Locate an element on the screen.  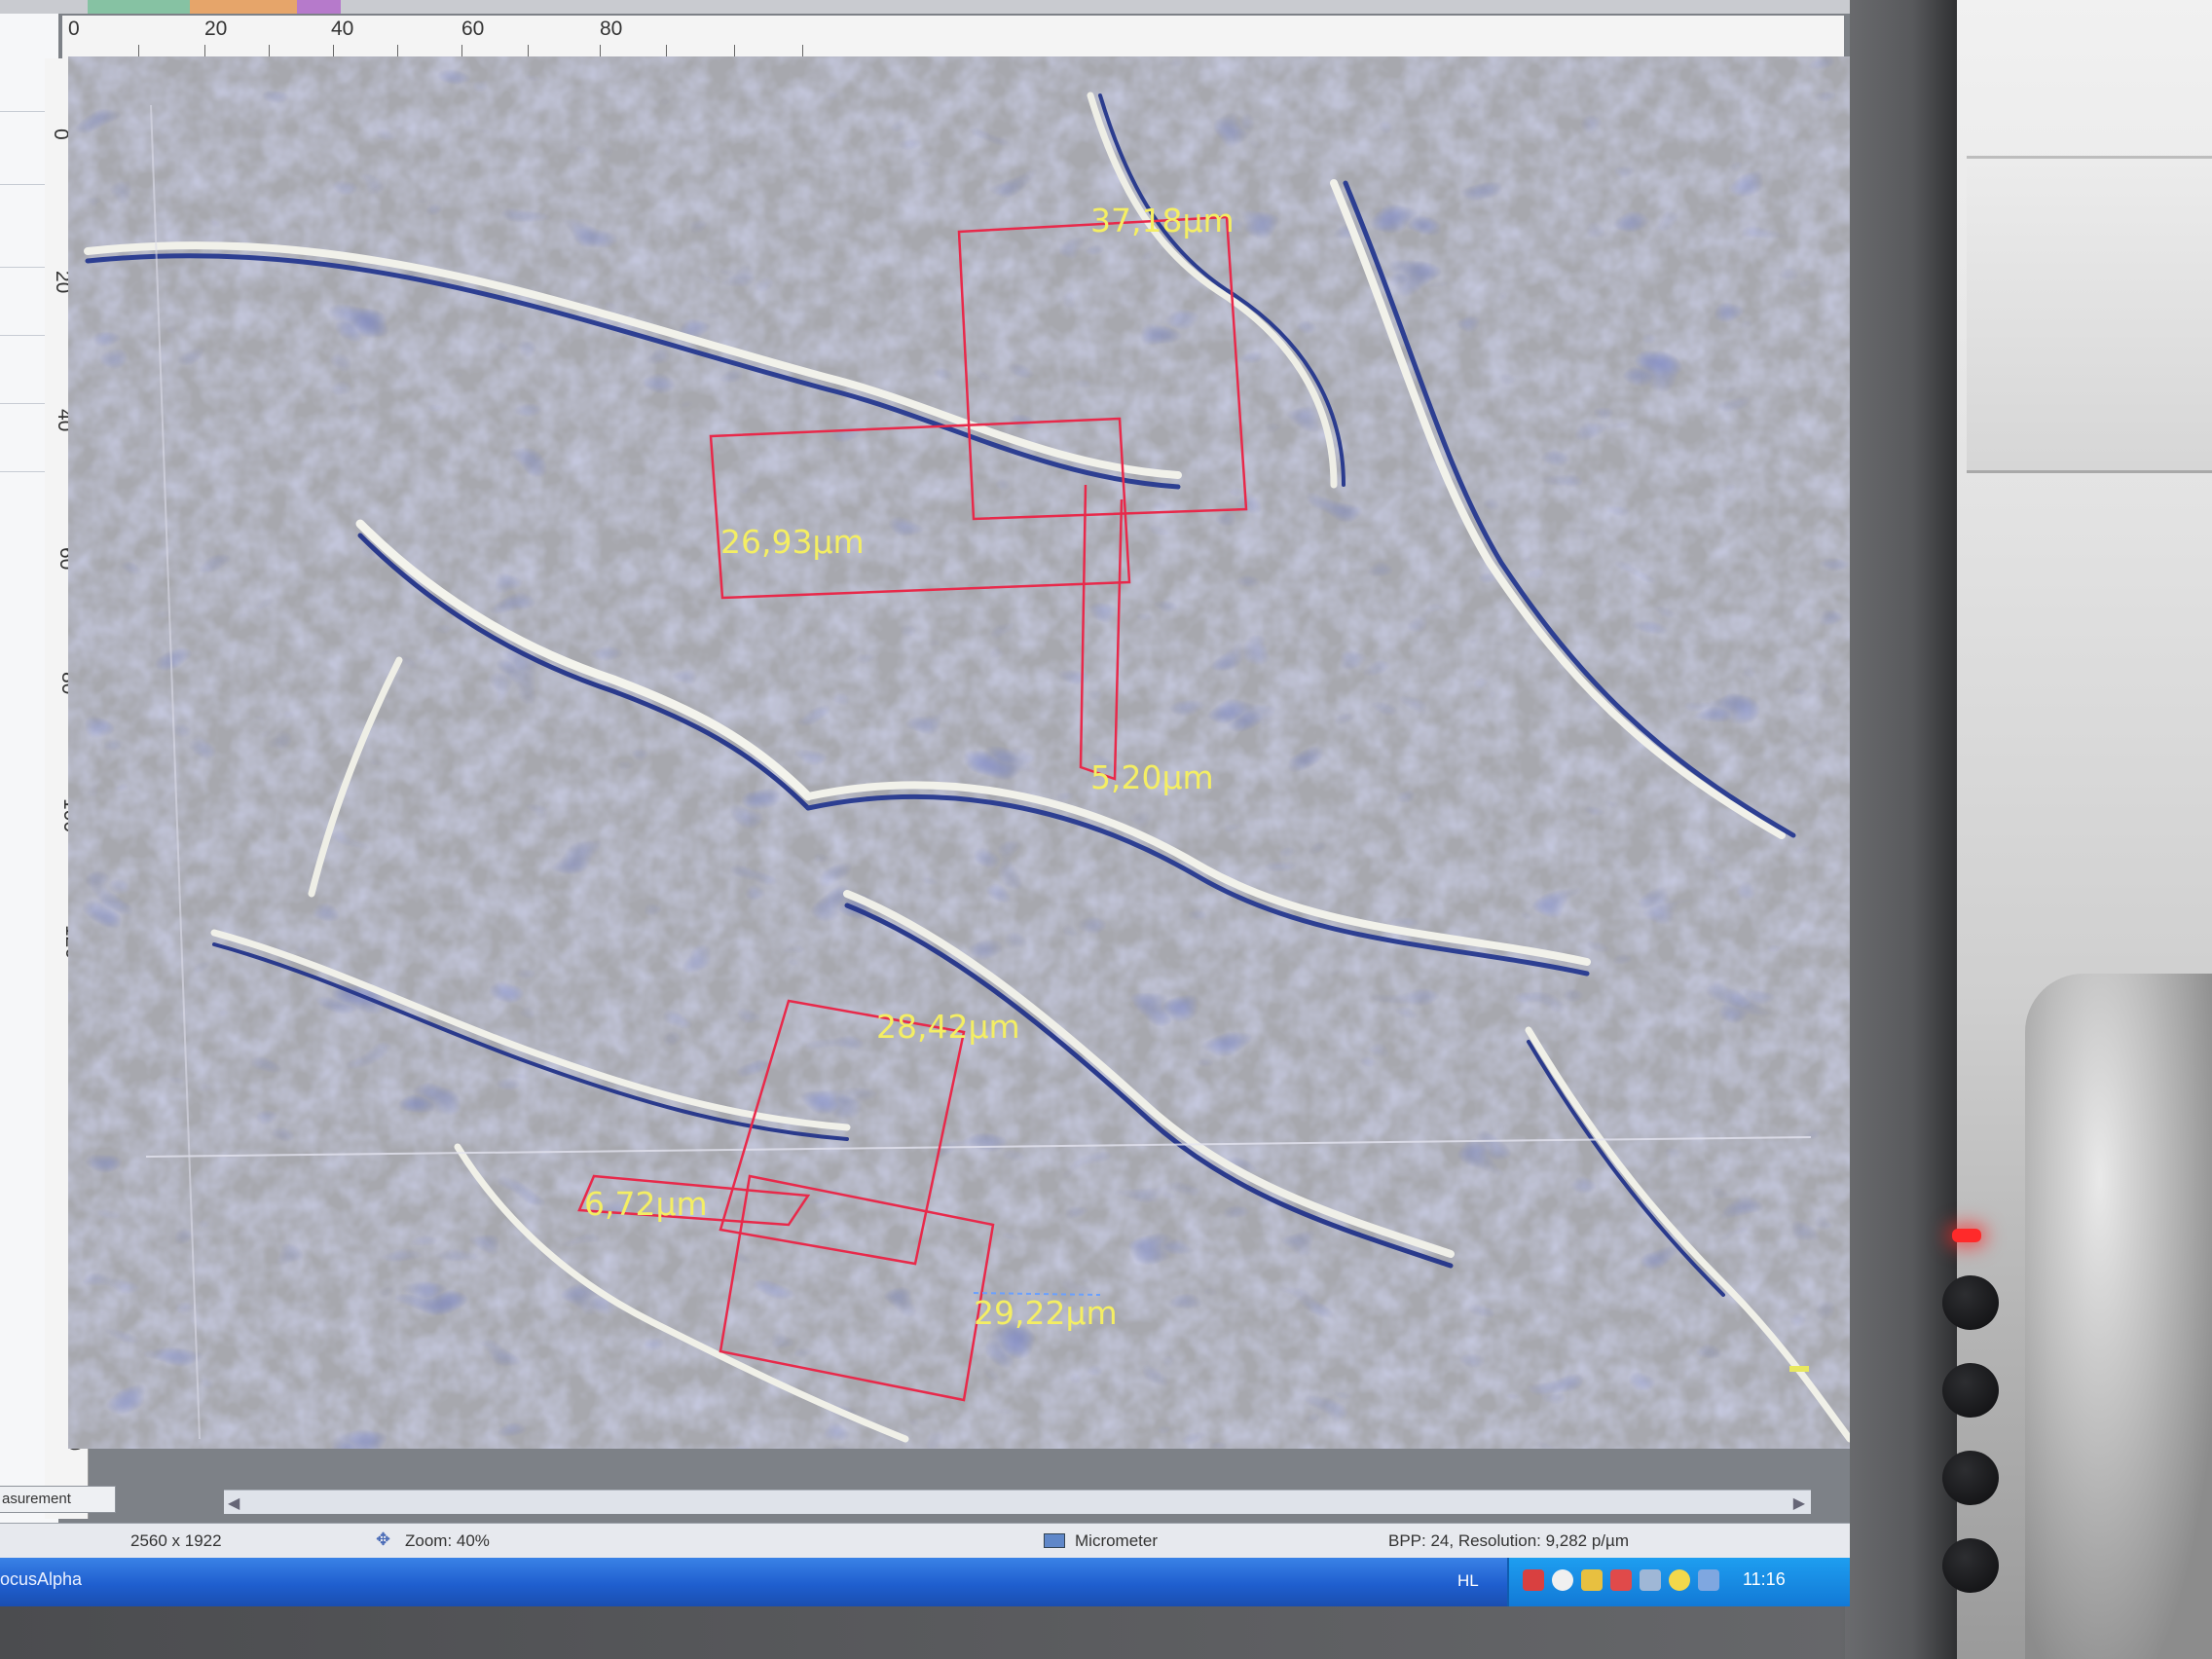
system-tray: 11:16 is located at coordinates (1678, 1582).